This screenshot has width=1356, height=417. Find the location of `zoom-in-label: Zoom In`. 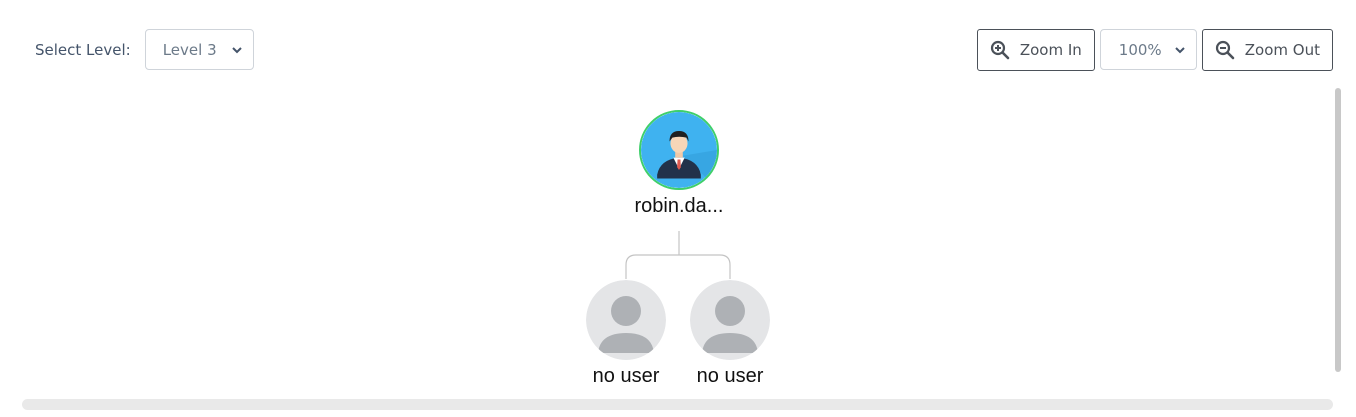

zoom-in-label: Zoom In is located at coordinates (1050, 49).